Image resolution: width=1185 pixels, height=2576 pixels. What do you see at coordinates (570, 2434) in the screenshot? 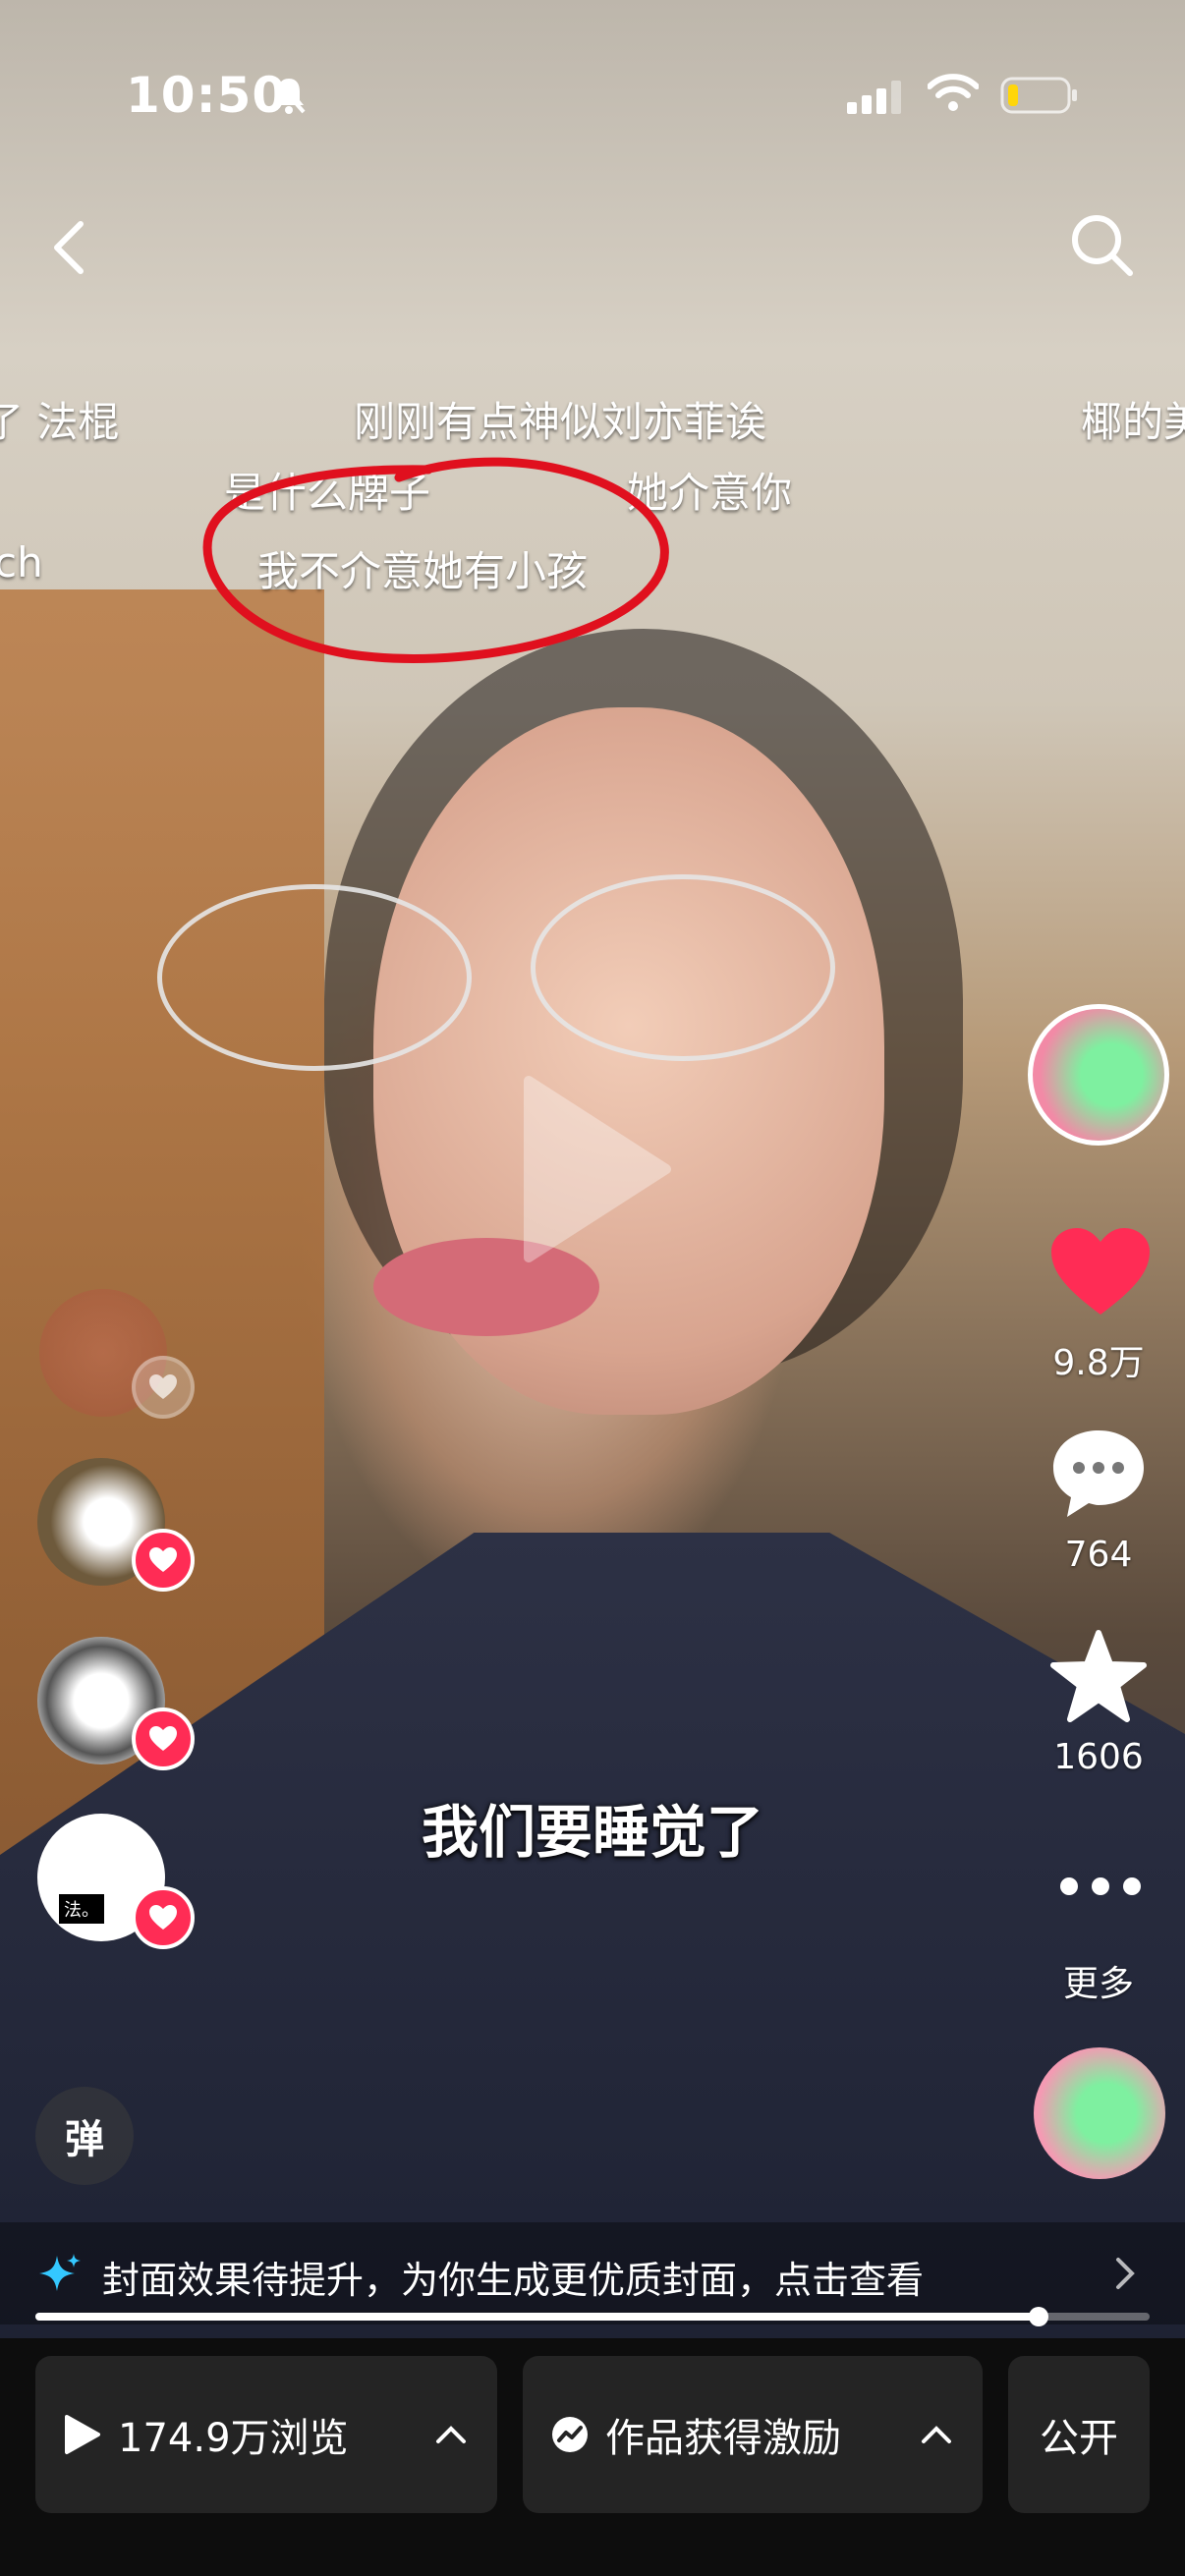
I see `trend-badge-icon` at bounding box center [570, 2434].